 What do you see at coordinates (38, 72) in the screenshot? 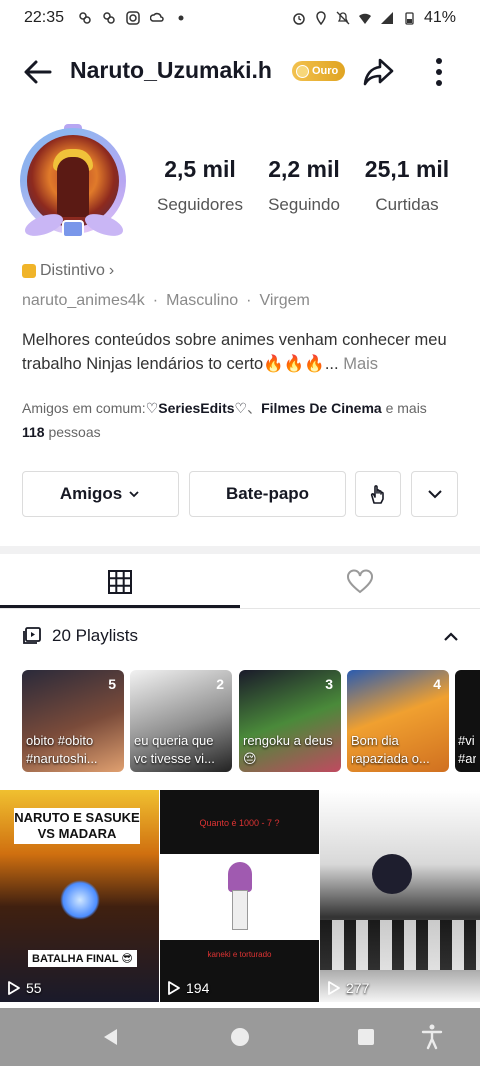
I see `back-arrow-icon` at bounding box center [38, 72].